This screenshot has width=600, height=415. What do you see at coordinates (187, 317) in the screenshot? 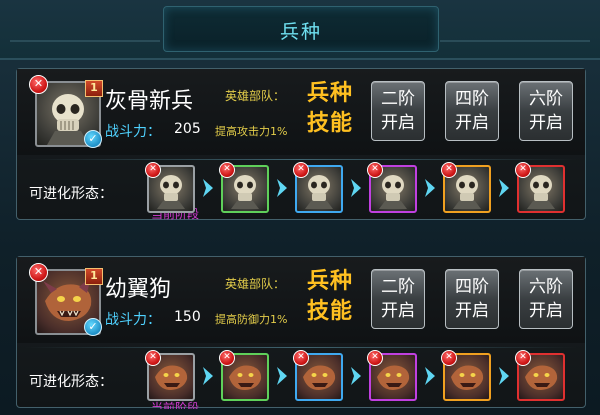
I see `power-value: 150` at bounding box center [187, 317].